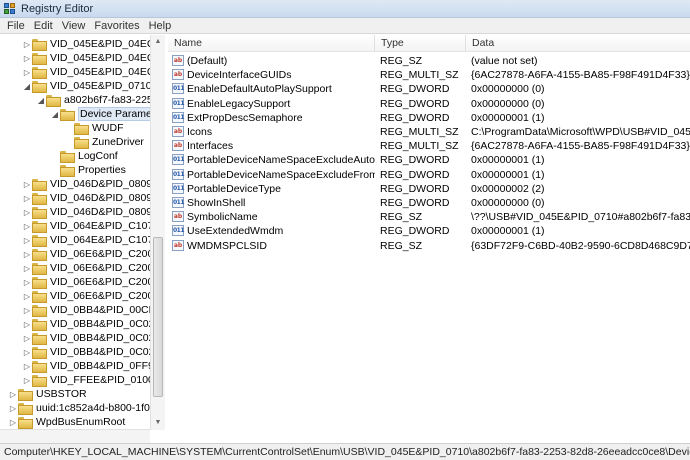 The height and width of the screenshot is (460, 690). Describe the element at coordinates (87, 254) in the screenshot. I see `tree-item: ▷ VID_06E6&PID_C200` at that location.